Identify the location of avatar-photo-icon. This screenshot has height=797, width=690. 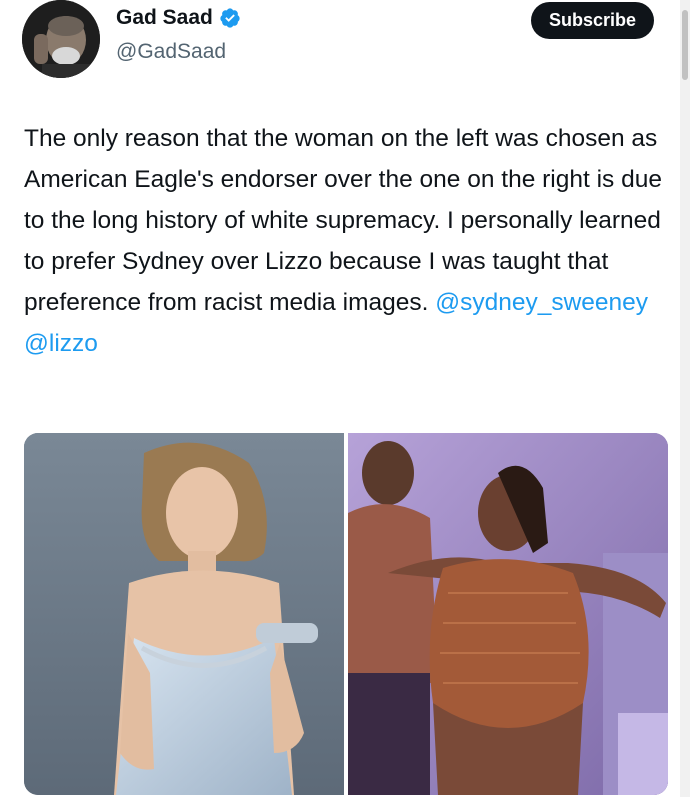
(61, 39).